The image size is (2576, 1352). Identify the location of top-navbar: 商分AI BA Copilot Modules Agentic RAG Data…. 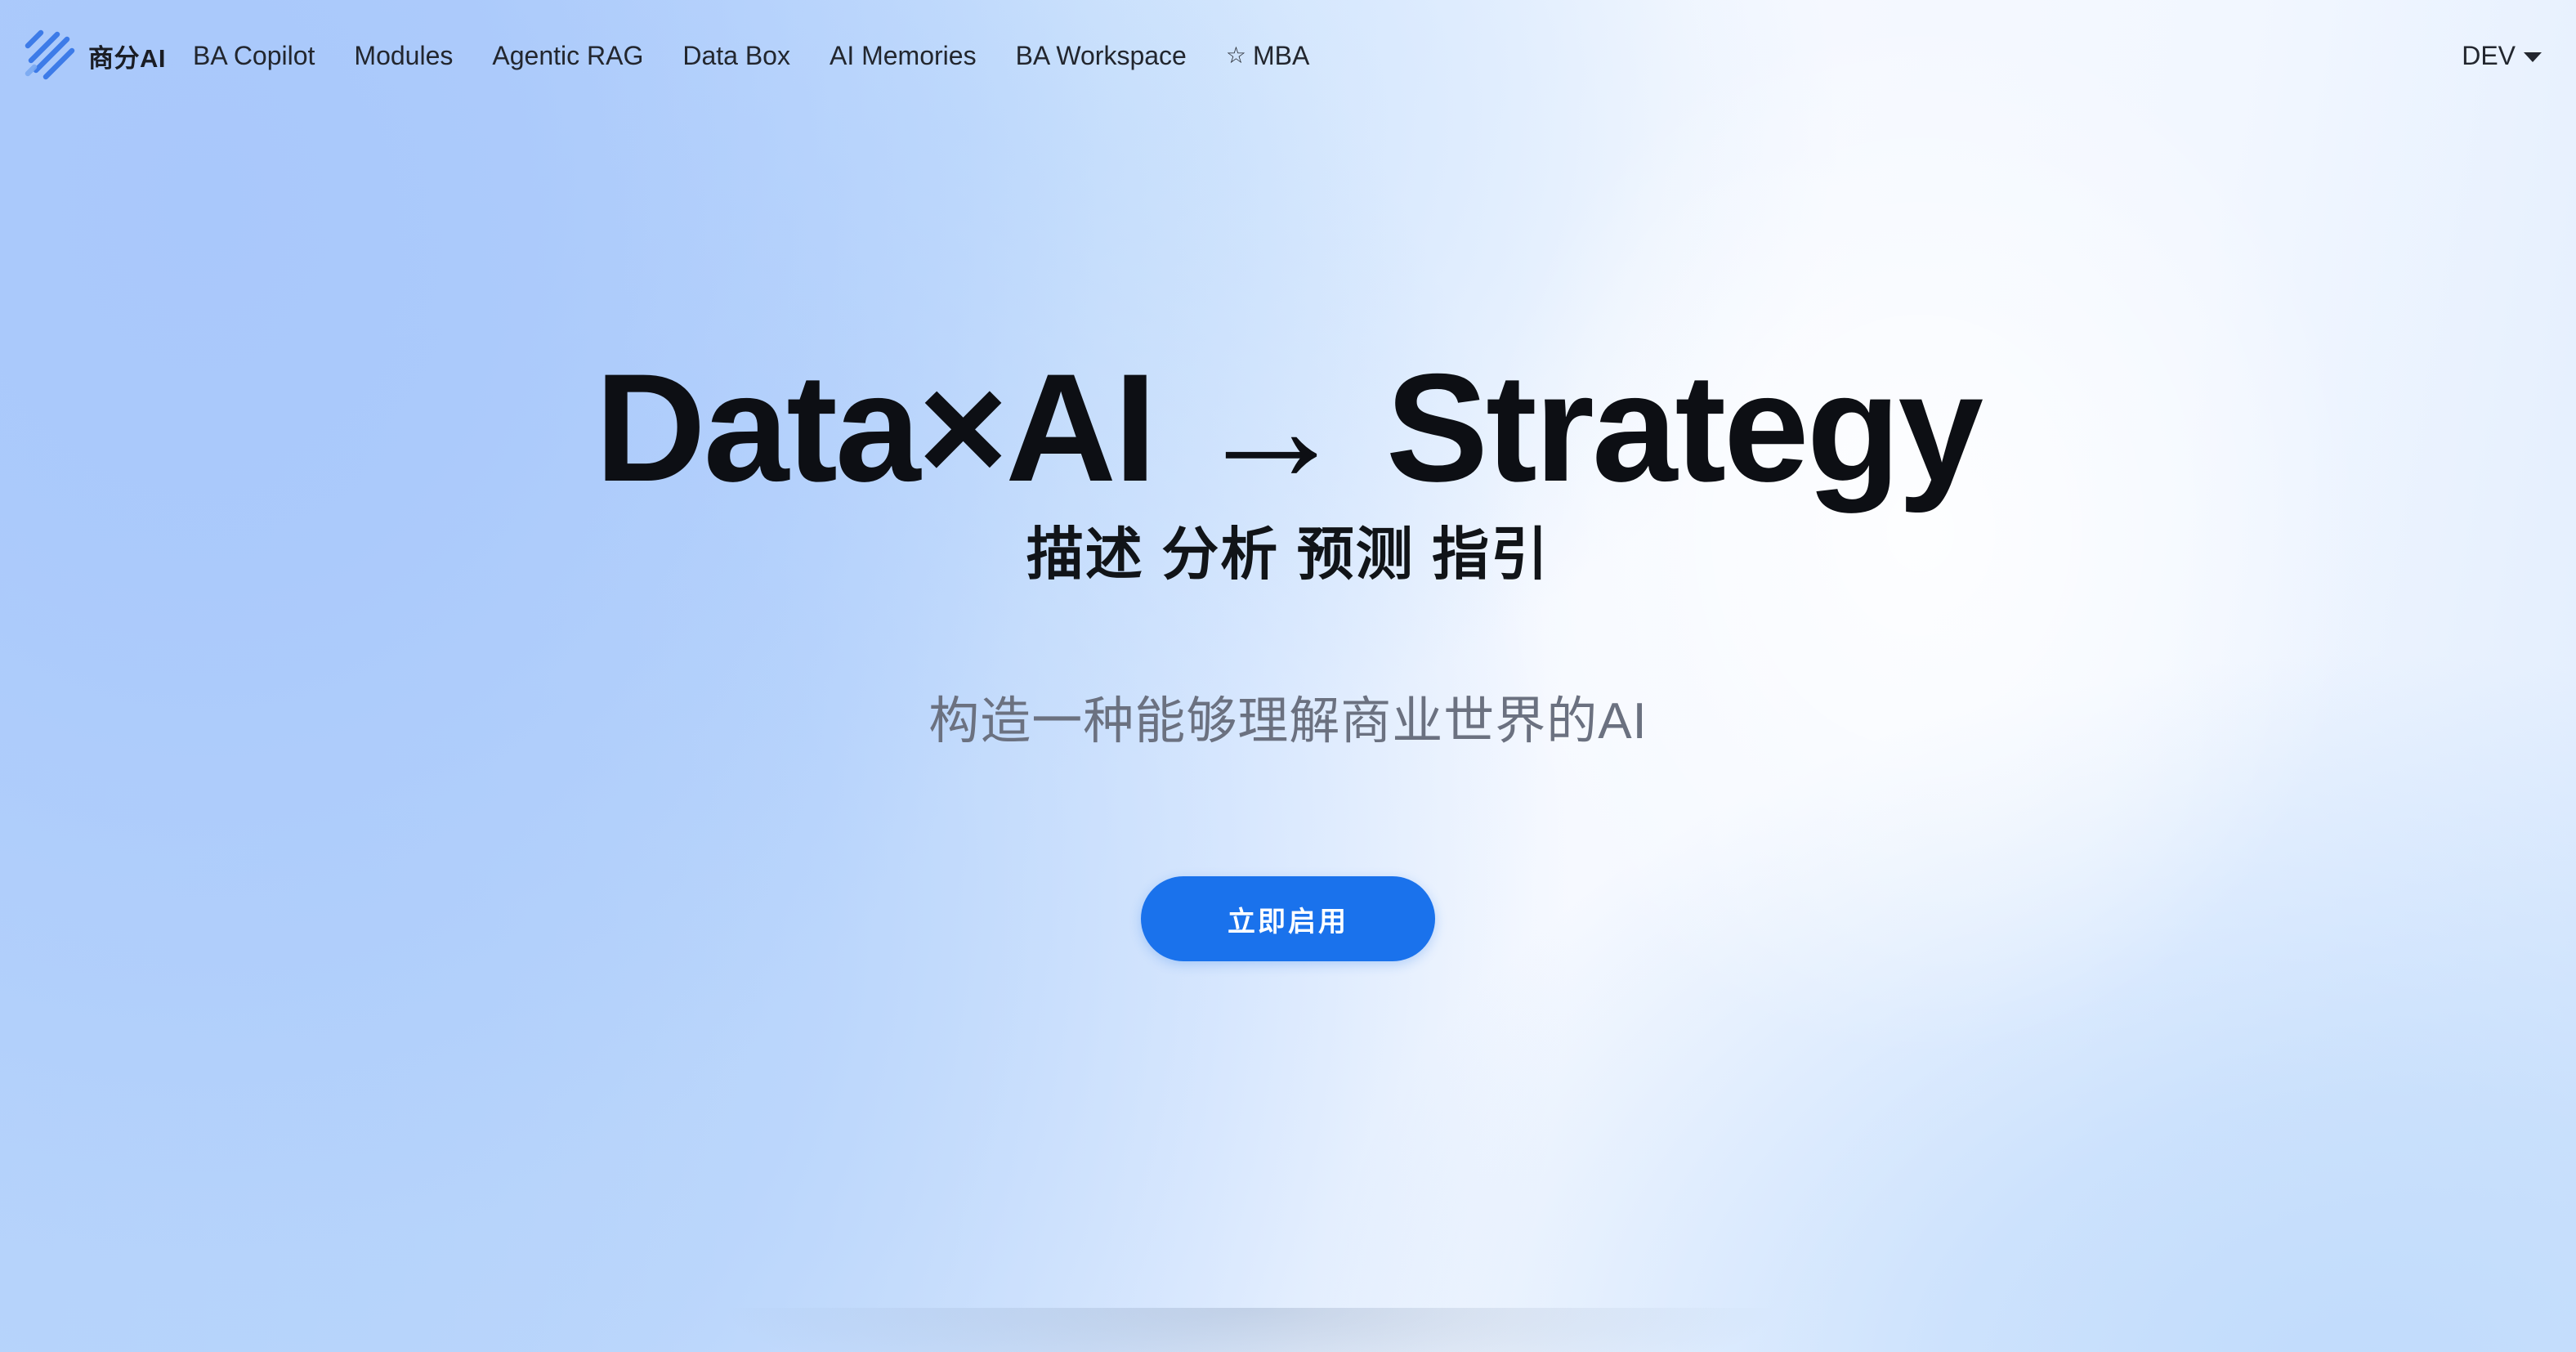
(1288, 55).